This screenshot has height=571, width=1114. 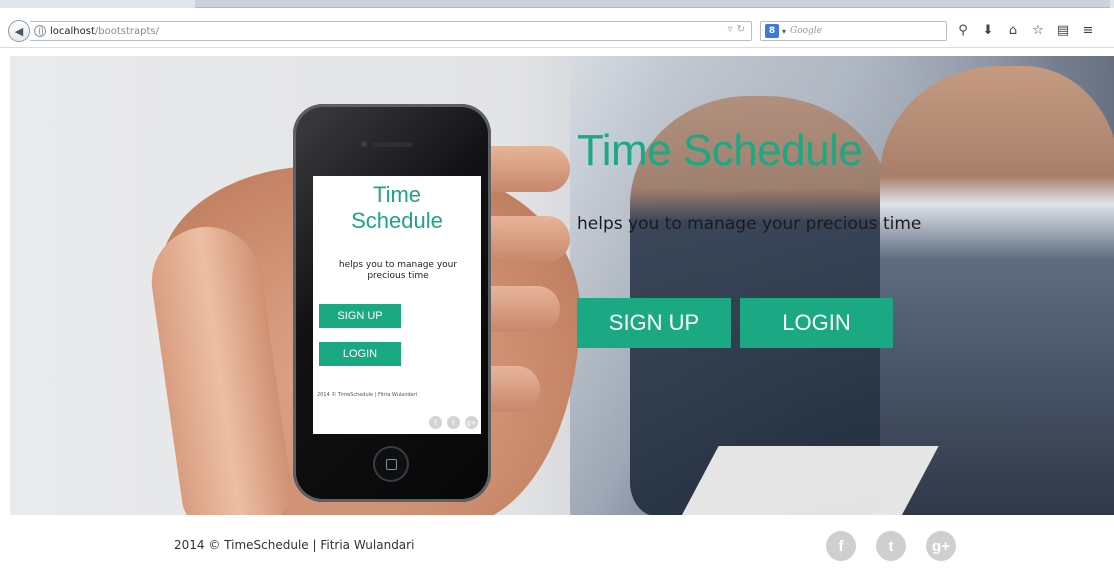 What do you see at coordinates (1013, 30) in the screenshot?
I see `home-icon: ⌂` at bounding box center [1013, 30].